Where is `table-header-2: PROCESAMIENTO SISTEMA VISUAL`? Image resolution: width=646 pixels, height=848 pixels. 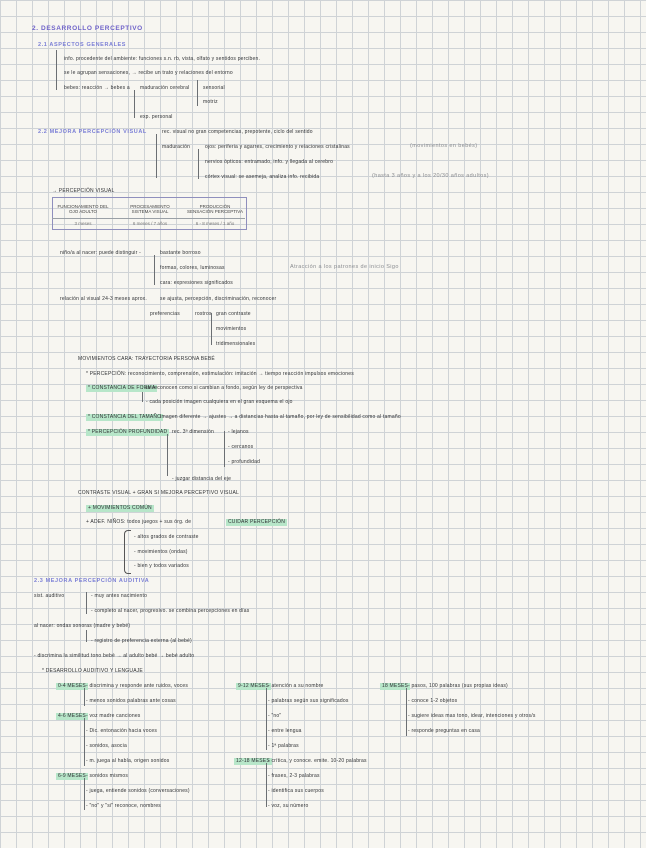
table-header-2: PROCESAMIENTO SISTEMA VISUAL is located at coordinates (150, 209).